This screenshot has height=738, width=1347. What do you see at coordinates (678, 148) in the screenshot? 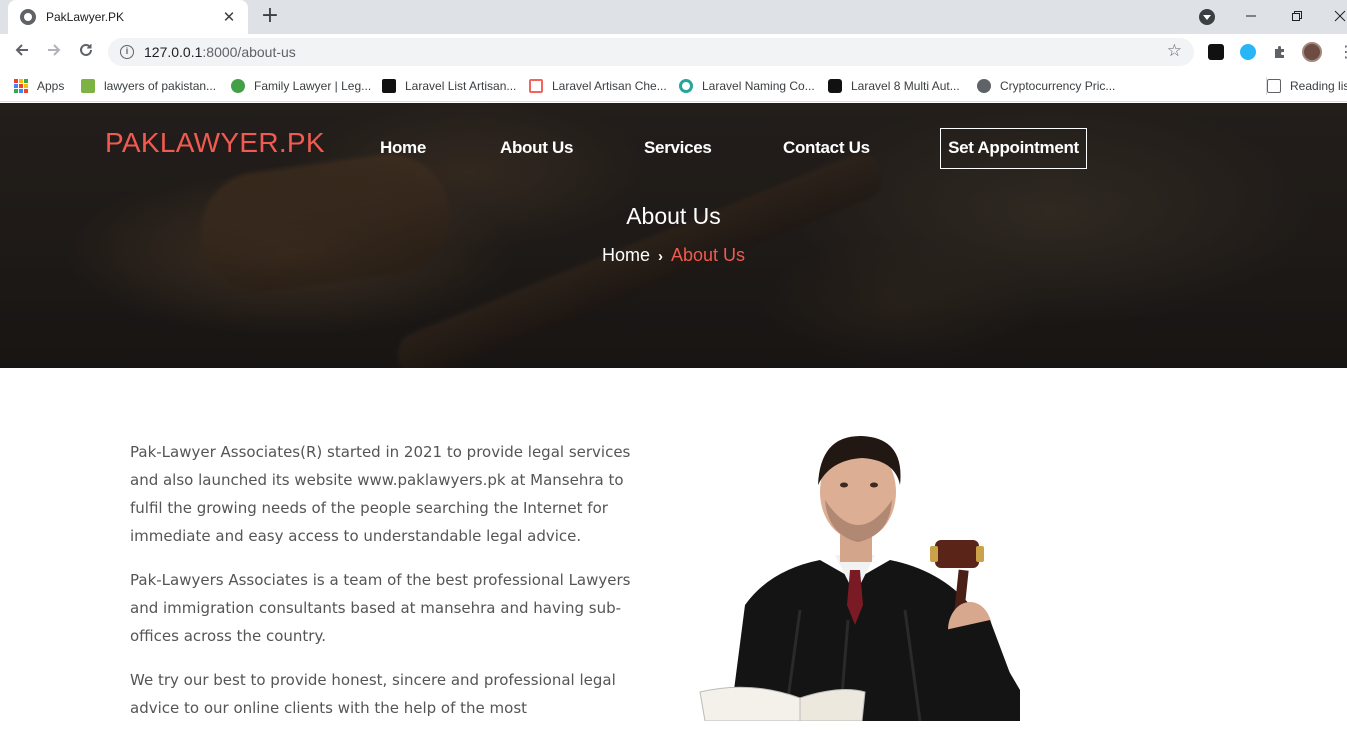
I see `nav-services: Services` at bounding box center [678, 148].